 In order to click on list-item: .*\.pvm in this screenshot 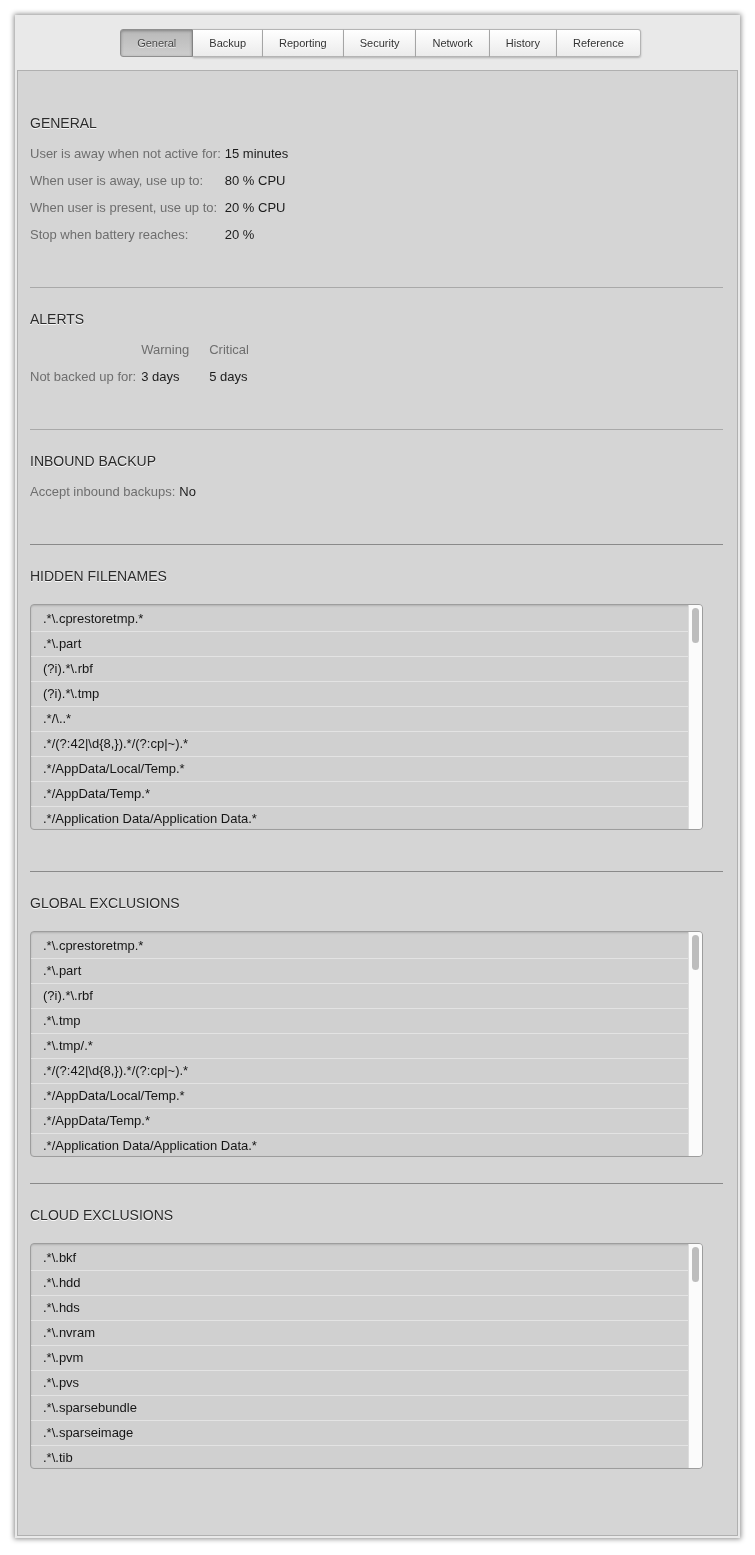, I will do `click(359, 1358)`.